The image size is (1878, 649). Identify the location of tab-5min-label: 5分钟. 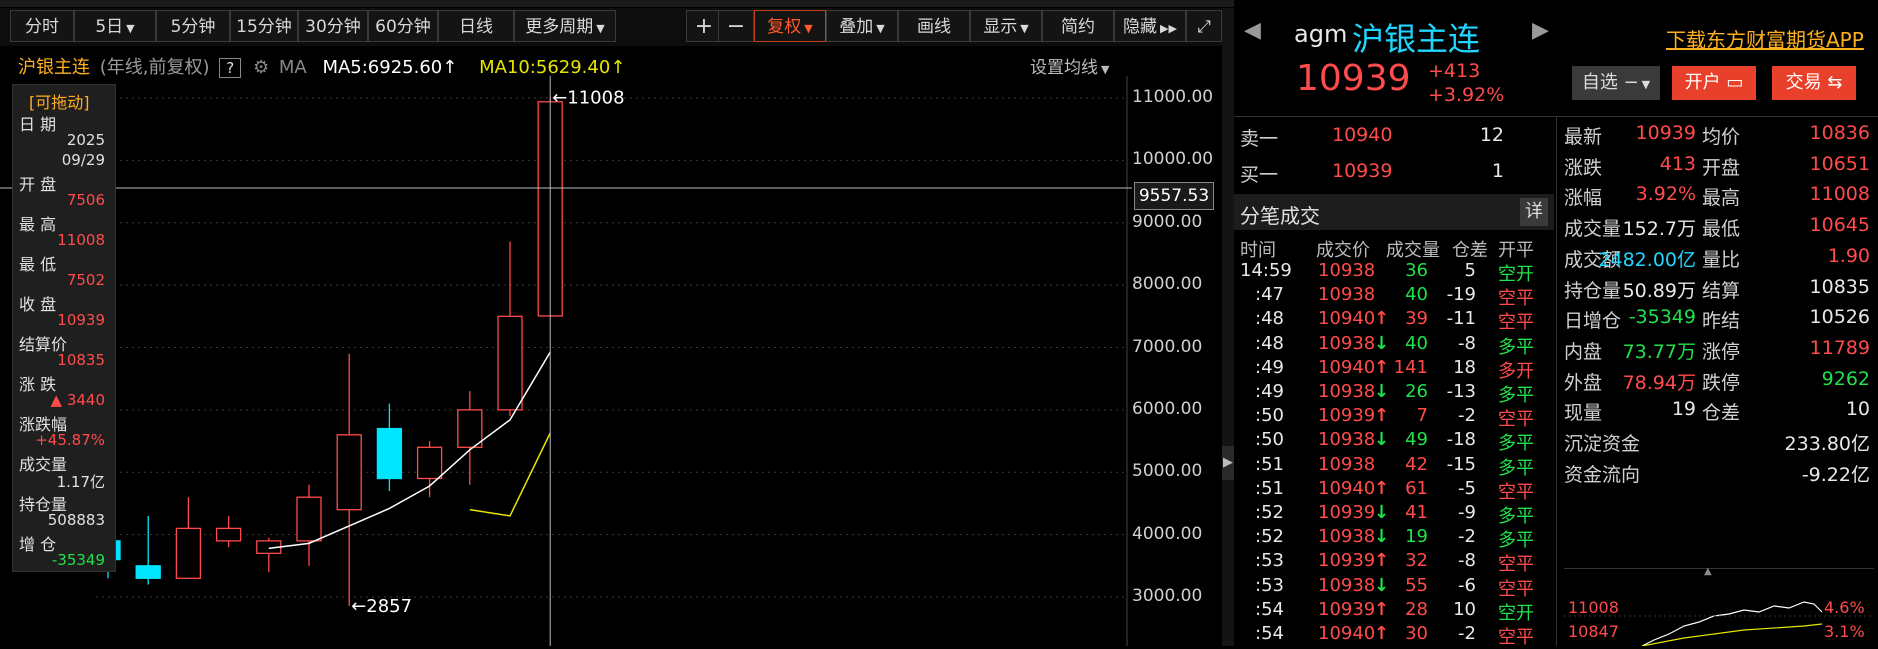
(193, 27).